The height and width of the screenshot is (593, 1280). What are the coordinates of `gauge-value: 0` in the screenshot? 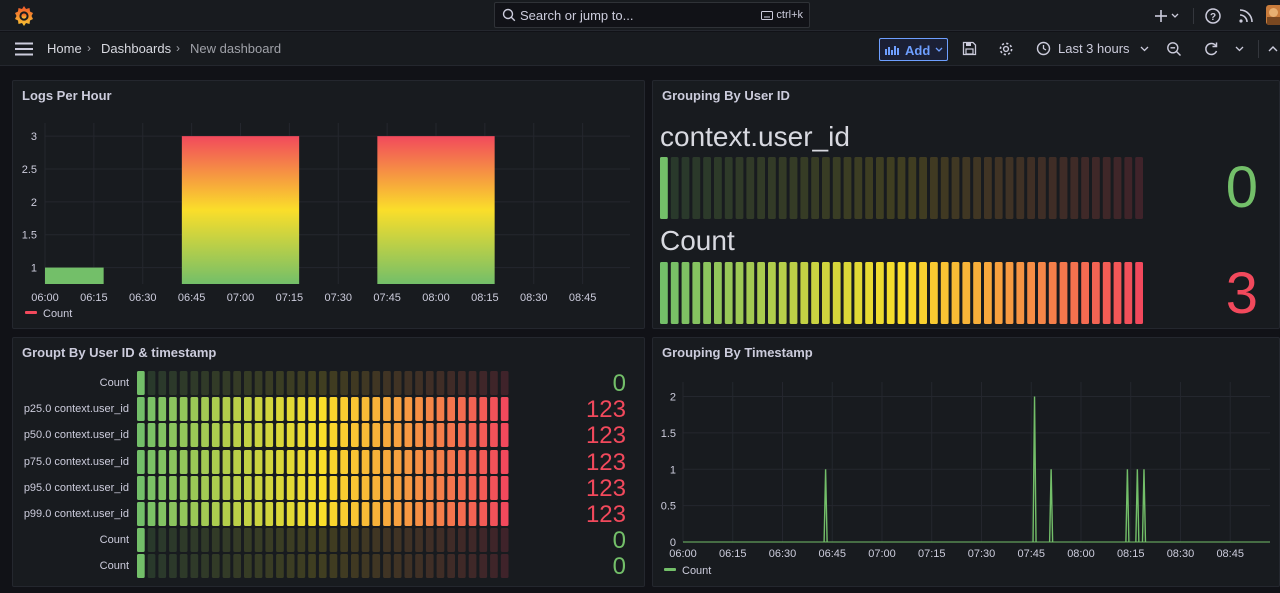 It's located at (1241, 187).